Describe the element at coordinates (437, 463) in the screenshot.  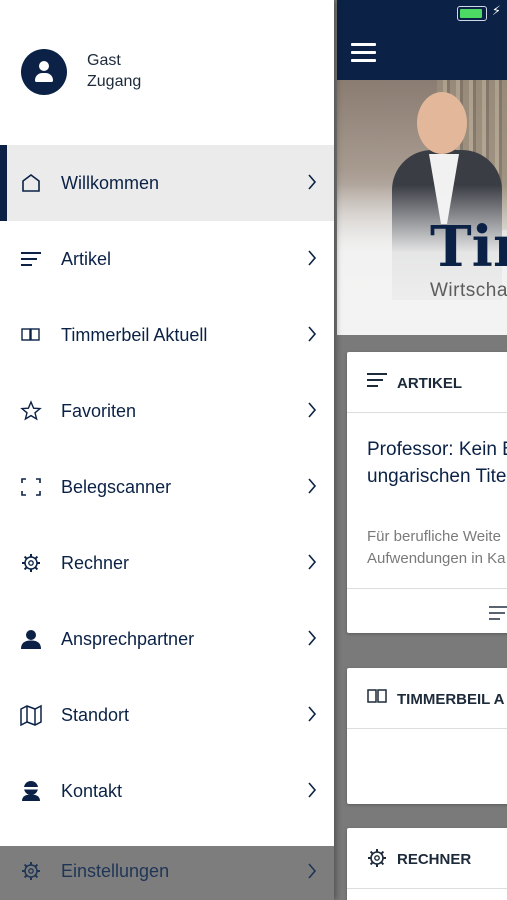
I see `article-title: Professor: Kein Be ungarischen Titel` at that location.